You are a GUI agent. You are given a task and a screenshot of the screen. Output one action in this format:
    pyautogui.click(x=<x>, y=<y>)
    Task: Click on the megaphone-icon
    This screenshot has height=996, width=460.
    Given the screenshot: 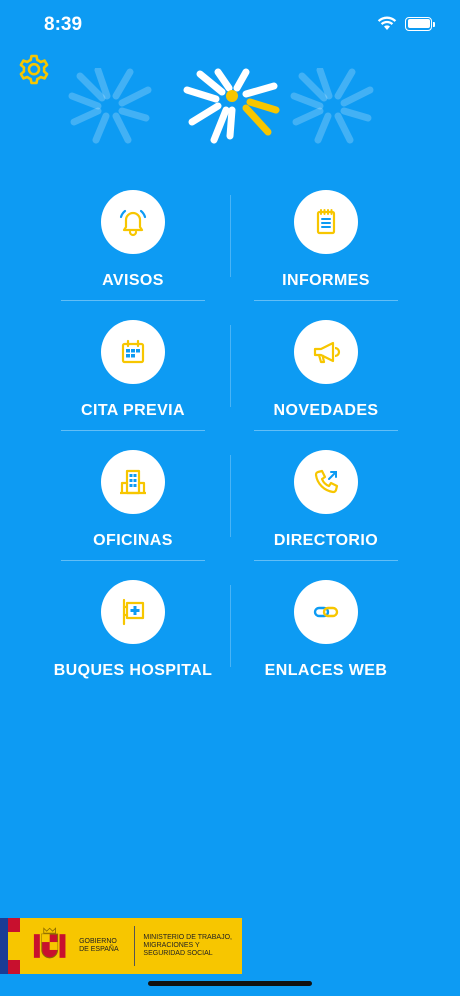 What is the action you would take?
    pyautogui.click(x=327, y=352)
    